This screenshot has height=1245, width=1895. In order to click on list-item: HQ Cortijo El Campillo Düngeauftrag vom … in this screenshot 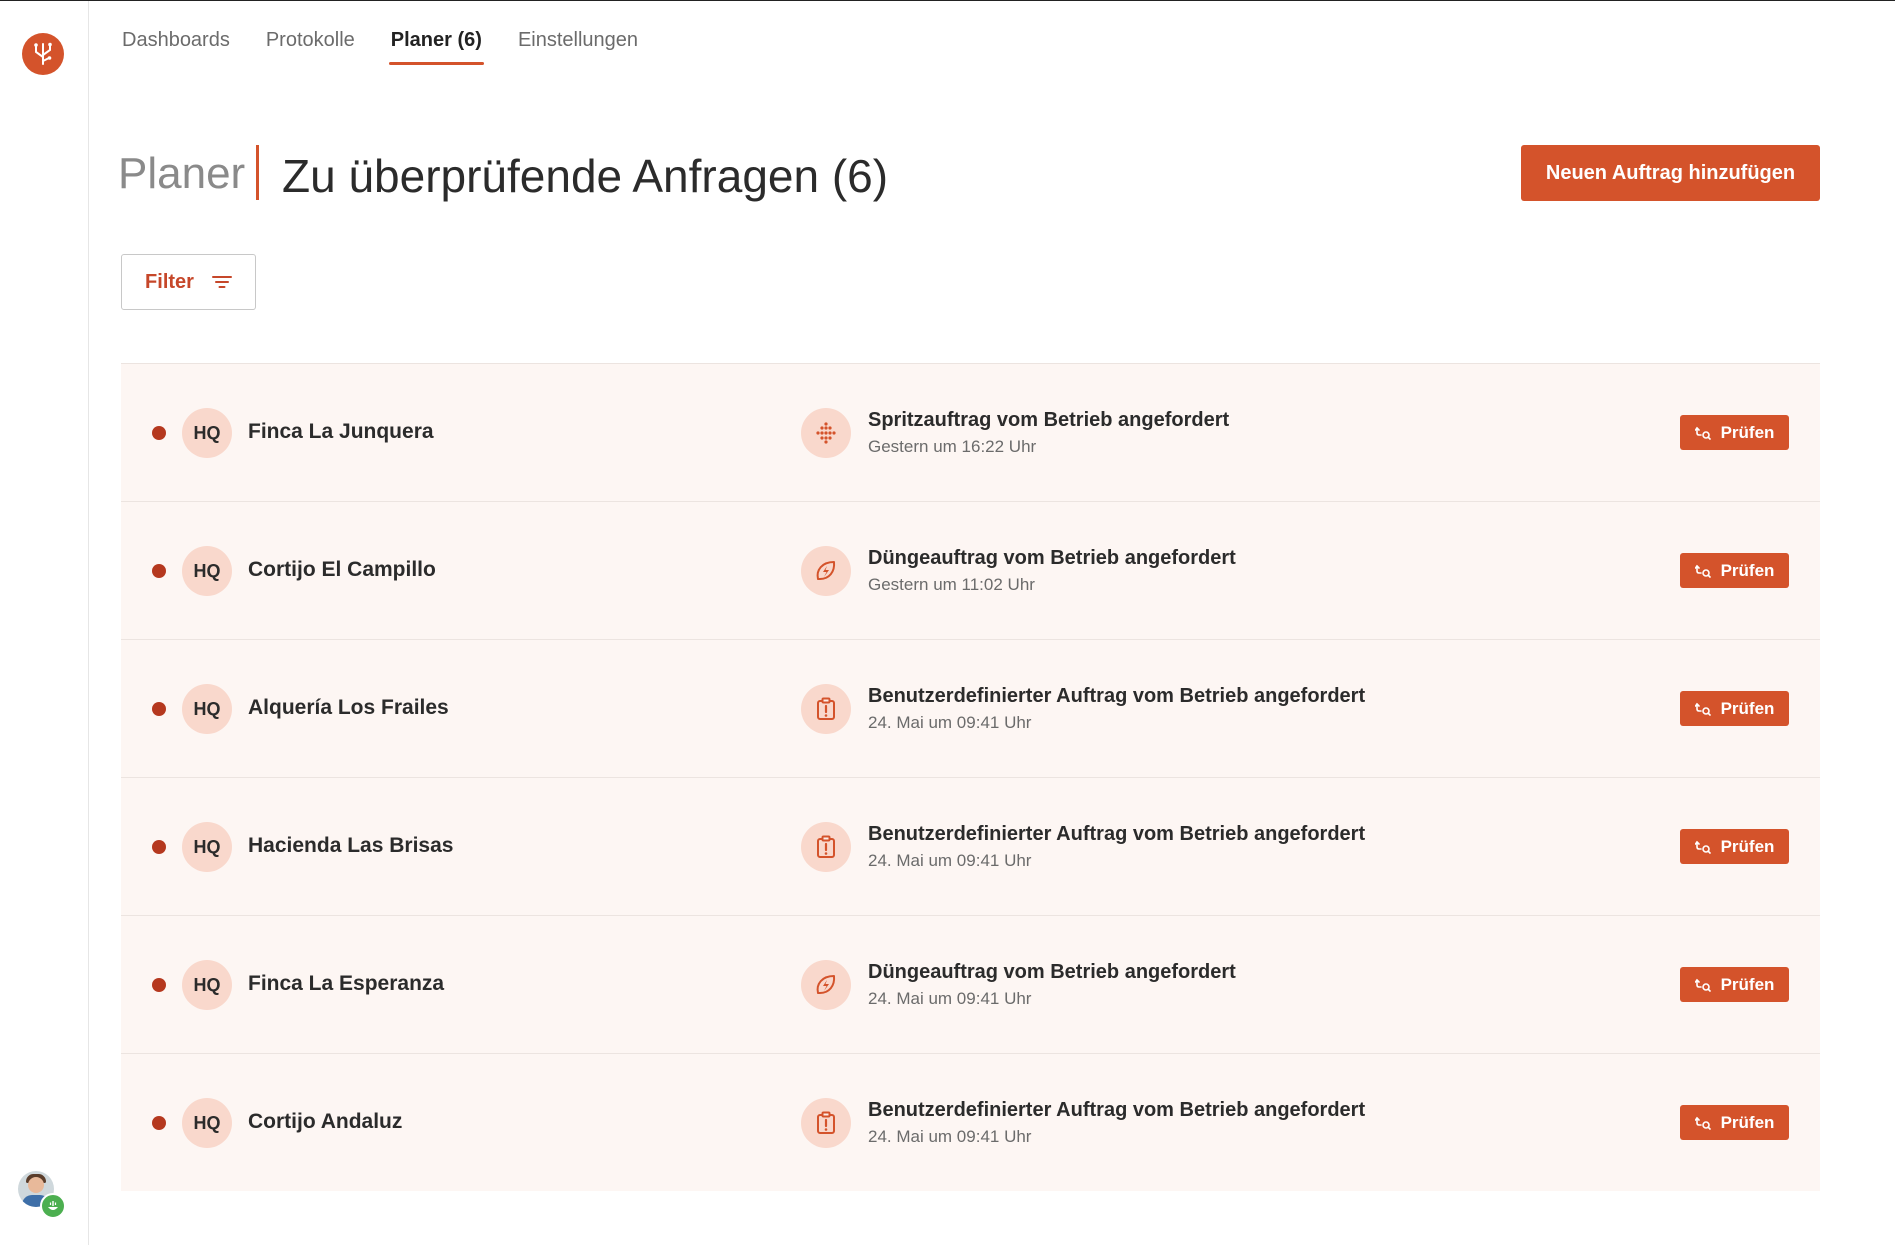, I will do `click(970, 570)`.